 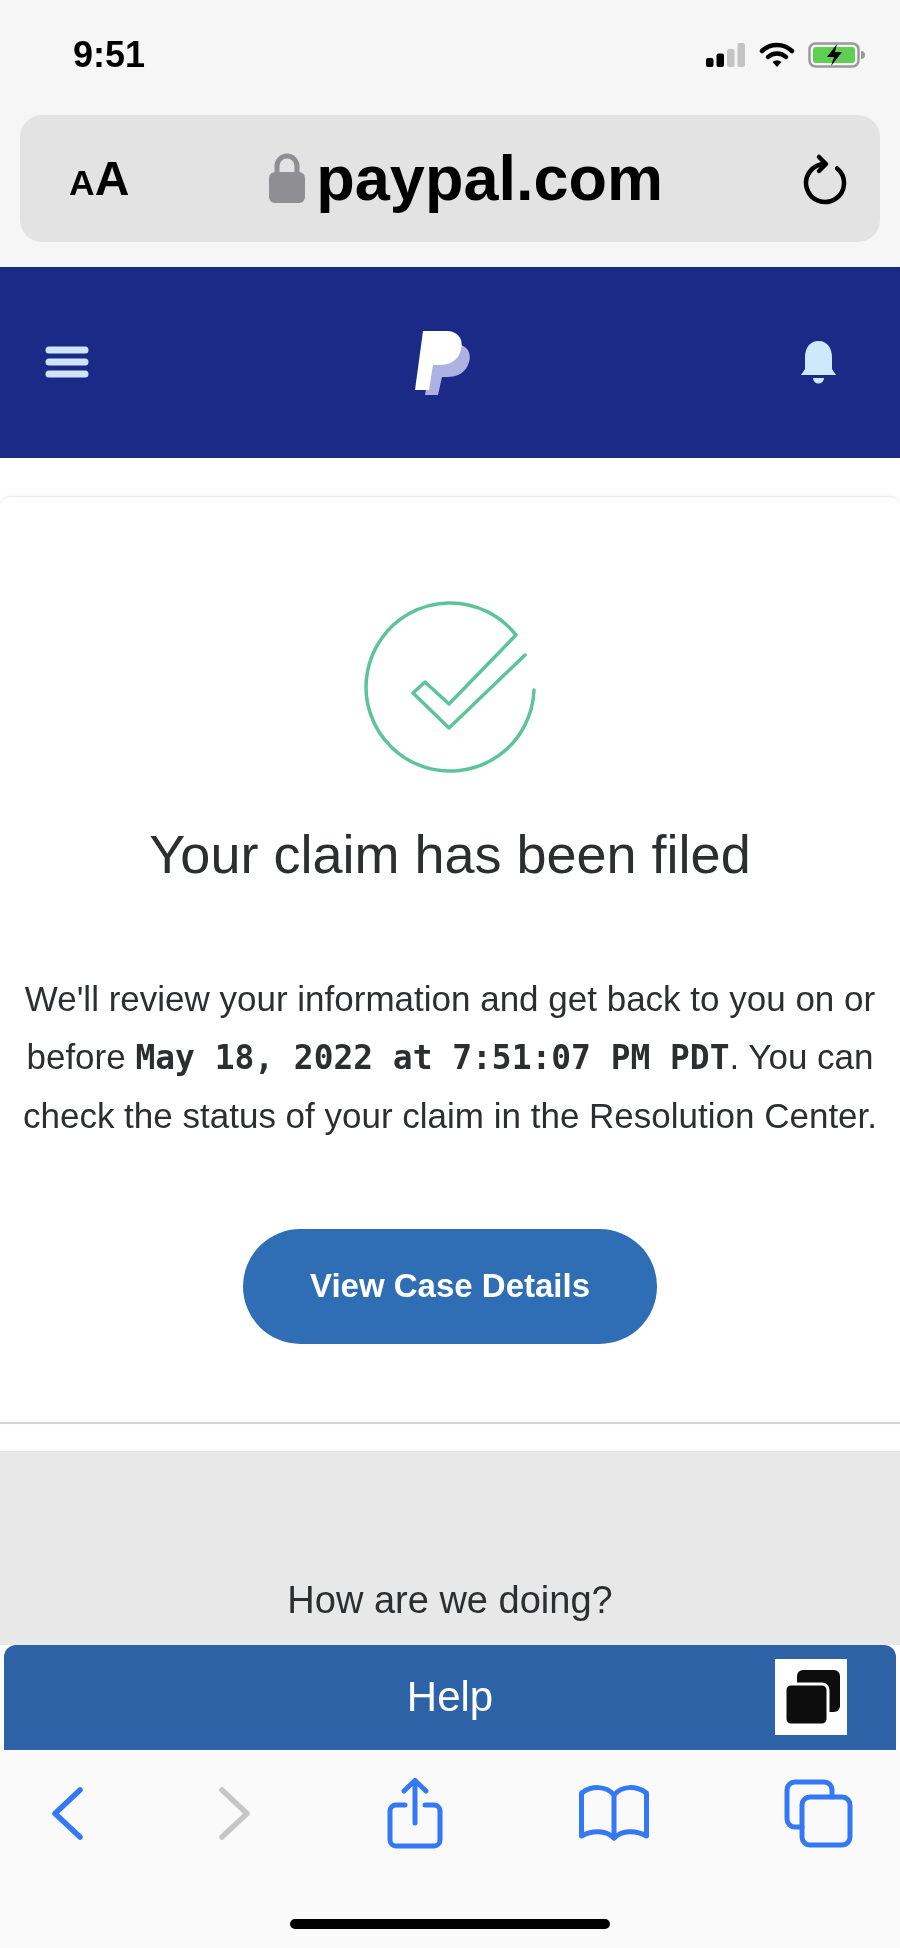 What do you see at coordinates (414, 1813) in the screenshot?
I see `share-icon` at bounding box center [414, 1813].